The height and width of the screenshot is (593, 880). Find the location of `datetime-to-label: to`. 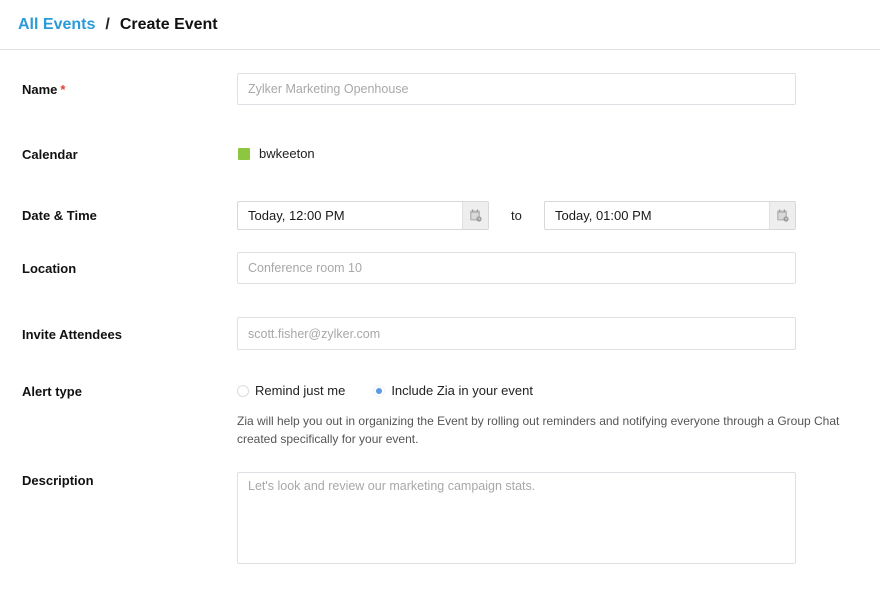

datetime-to-label: to is located at coordinates (516, 215).